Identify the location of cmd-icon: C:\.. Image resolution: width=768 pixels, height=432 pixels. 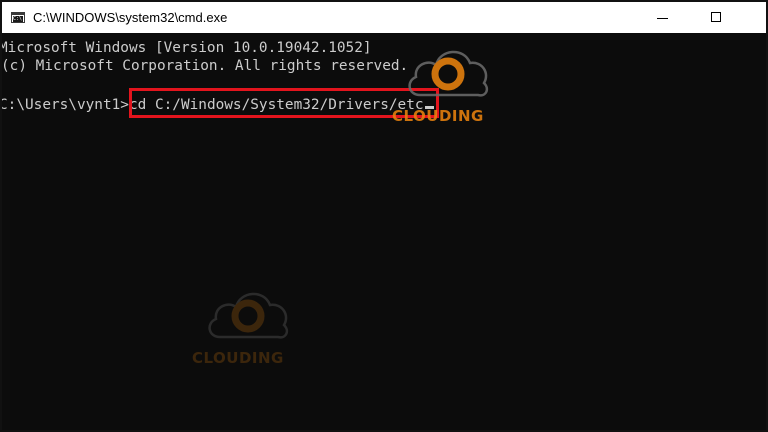
(18, 17).